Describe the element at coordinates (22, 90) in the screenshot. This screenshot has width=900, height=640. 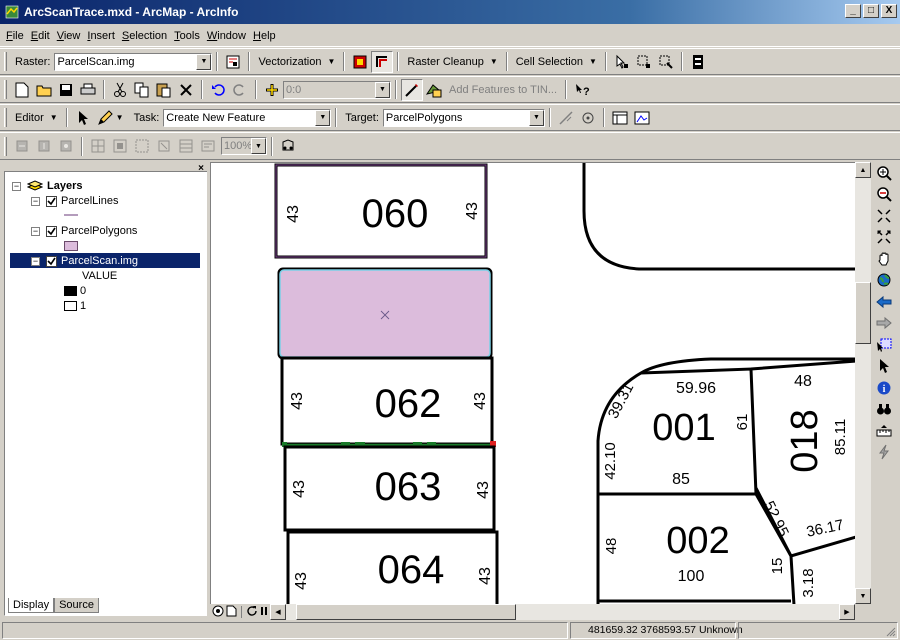
I see `new-document-icon` at that location.